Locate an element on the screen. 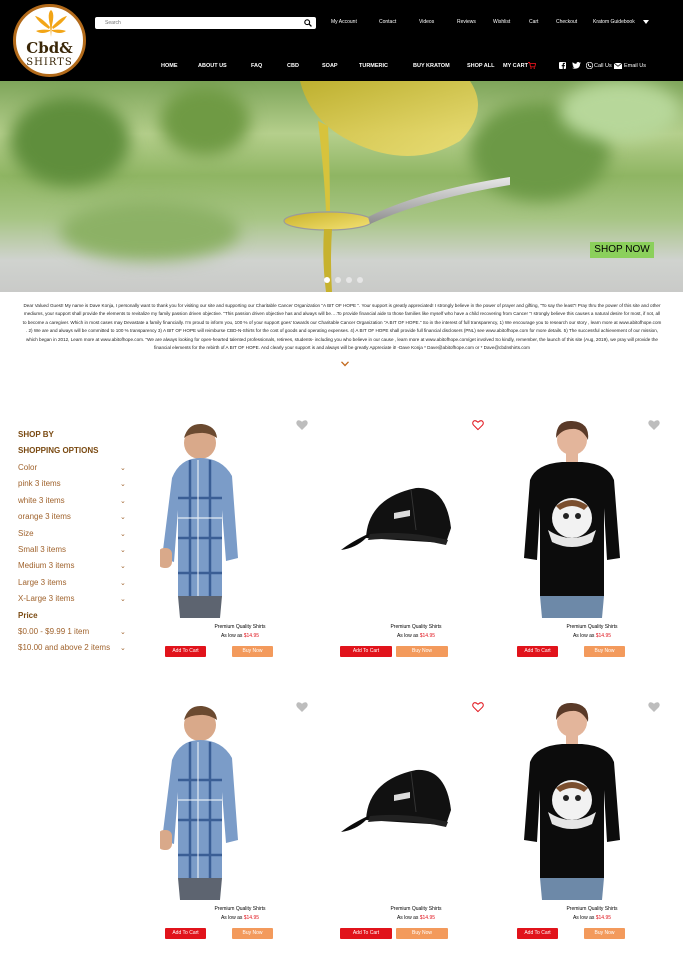 This screenshot has width=683, height=963. top-link-checkout: Checkout is located at coordinates (566, 22).